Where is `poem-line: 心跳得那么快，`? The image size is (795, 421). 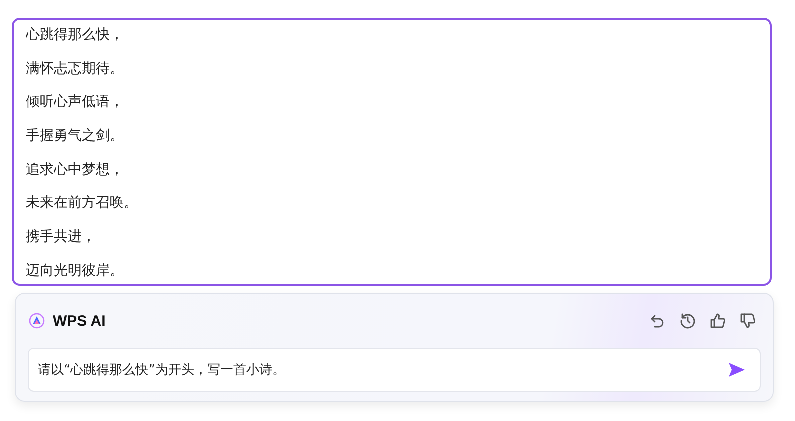 poem-line: 心跳得那么快， is located at coordinates (75, 35).